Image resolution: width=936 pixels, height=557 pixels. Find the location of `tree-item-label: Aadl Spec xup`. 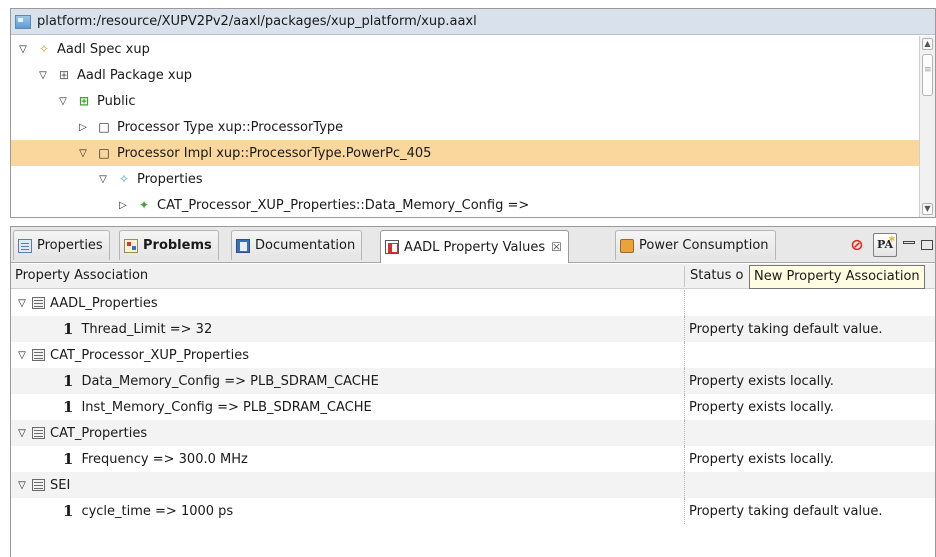

tree-item-label: Aadl Spec xup is located at coordinates (103, 49).